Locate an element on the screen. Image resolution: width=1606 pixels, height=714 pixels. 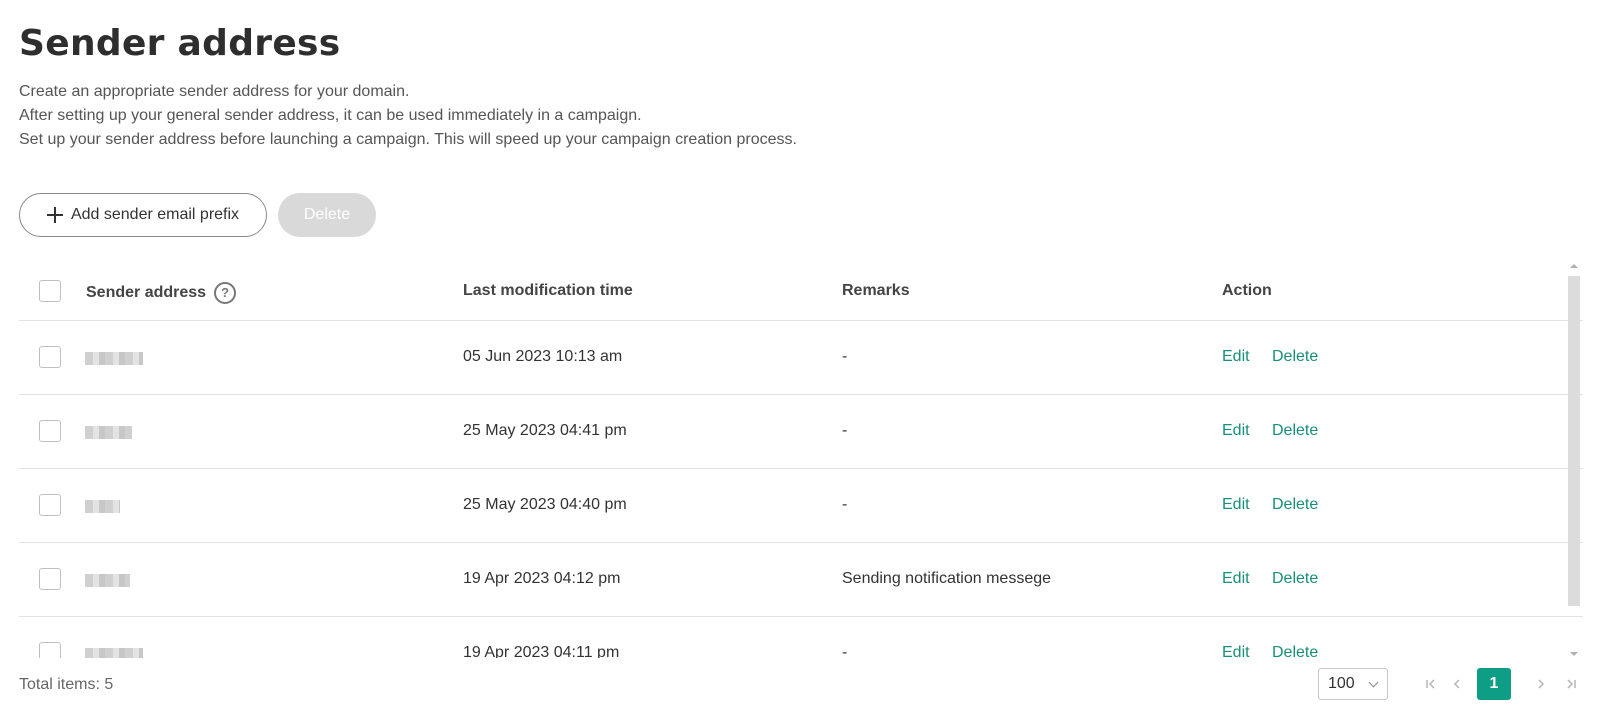
header-action: Action is located at coordinates (1247, 290).